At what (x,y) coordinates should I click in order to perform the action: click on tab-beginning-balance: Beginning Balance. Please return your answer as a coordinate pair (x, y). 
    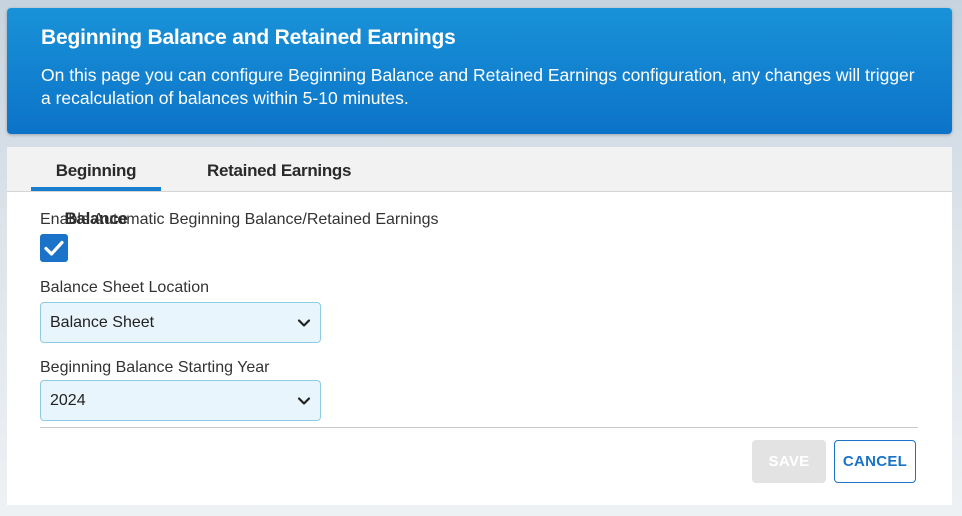
    Looking at the image, I should click on (96, 187).